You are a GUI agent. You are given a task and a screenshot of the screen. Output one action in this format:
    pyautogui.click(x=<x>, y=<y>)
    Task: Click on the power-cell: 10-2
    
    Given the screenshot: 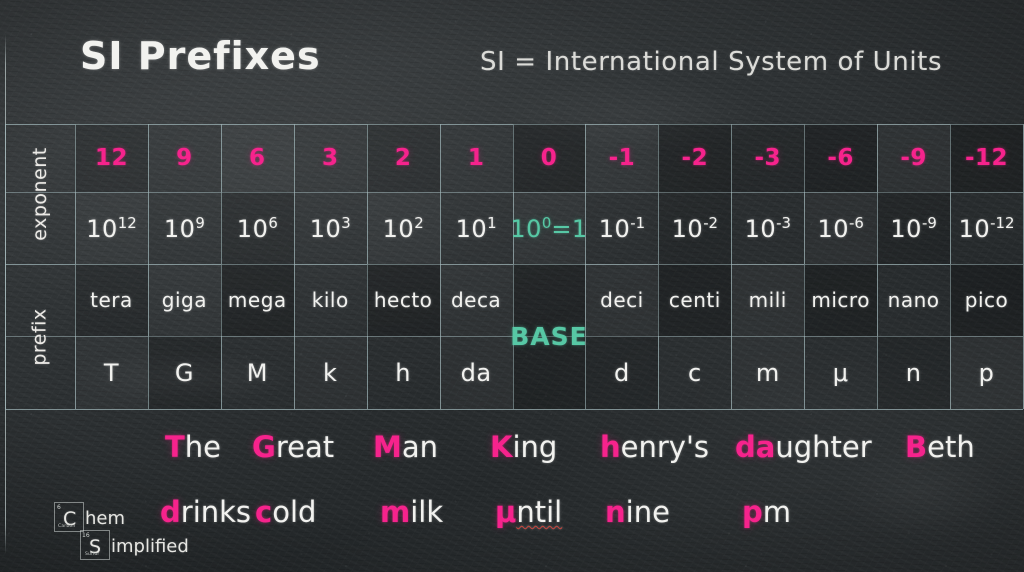 What is the action you would take?
    pyautogui.click(x=695, y=228)
    